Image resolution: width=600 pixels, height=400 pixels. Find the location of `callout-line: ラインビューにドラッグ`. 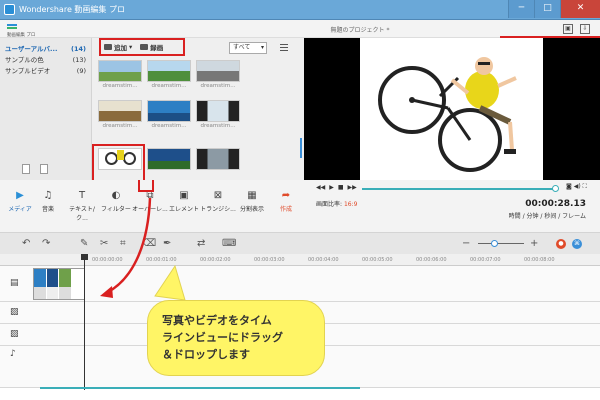

callout-line: ラインビューにドラッグ is located at coordinates (222, 337).